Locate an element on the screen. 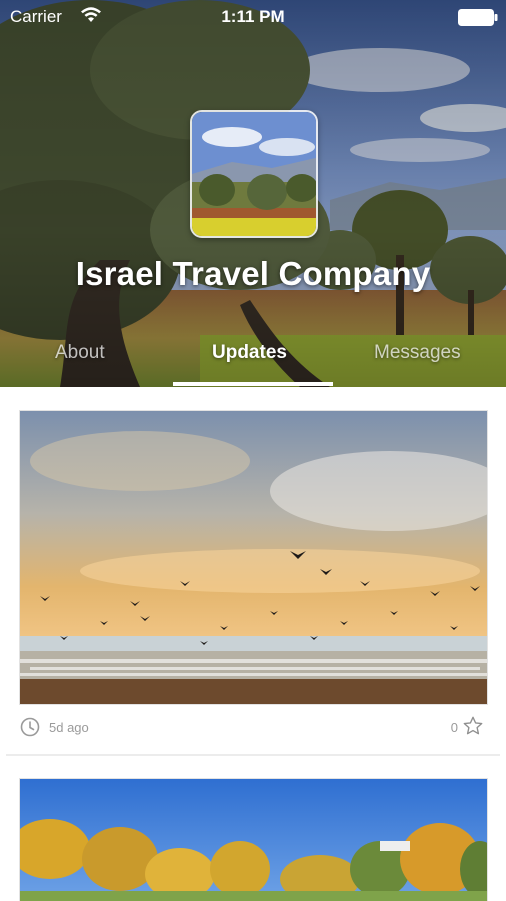 This screenshot has width=506, height=901. like-count: 0 is located at coordinates (454, 727).